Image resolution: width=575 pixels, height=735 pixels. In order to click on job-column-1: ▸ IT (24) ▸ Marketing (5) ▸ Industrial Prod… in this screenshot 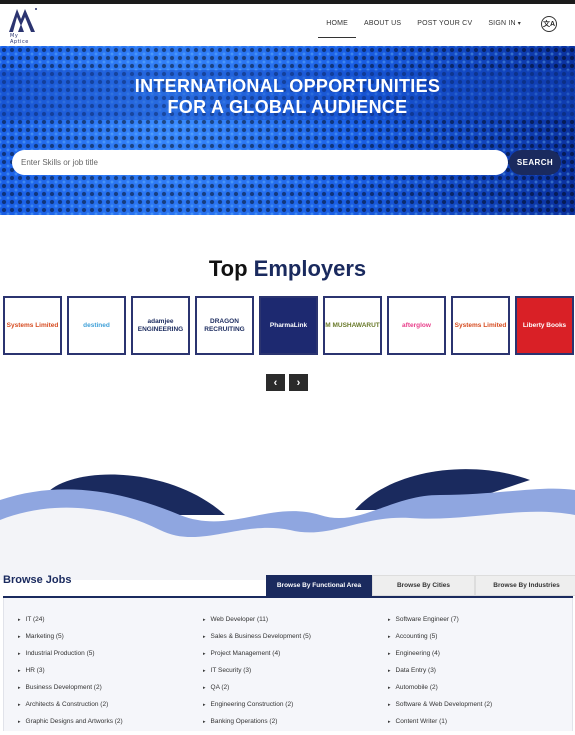, I will do `click(70, 675)`.